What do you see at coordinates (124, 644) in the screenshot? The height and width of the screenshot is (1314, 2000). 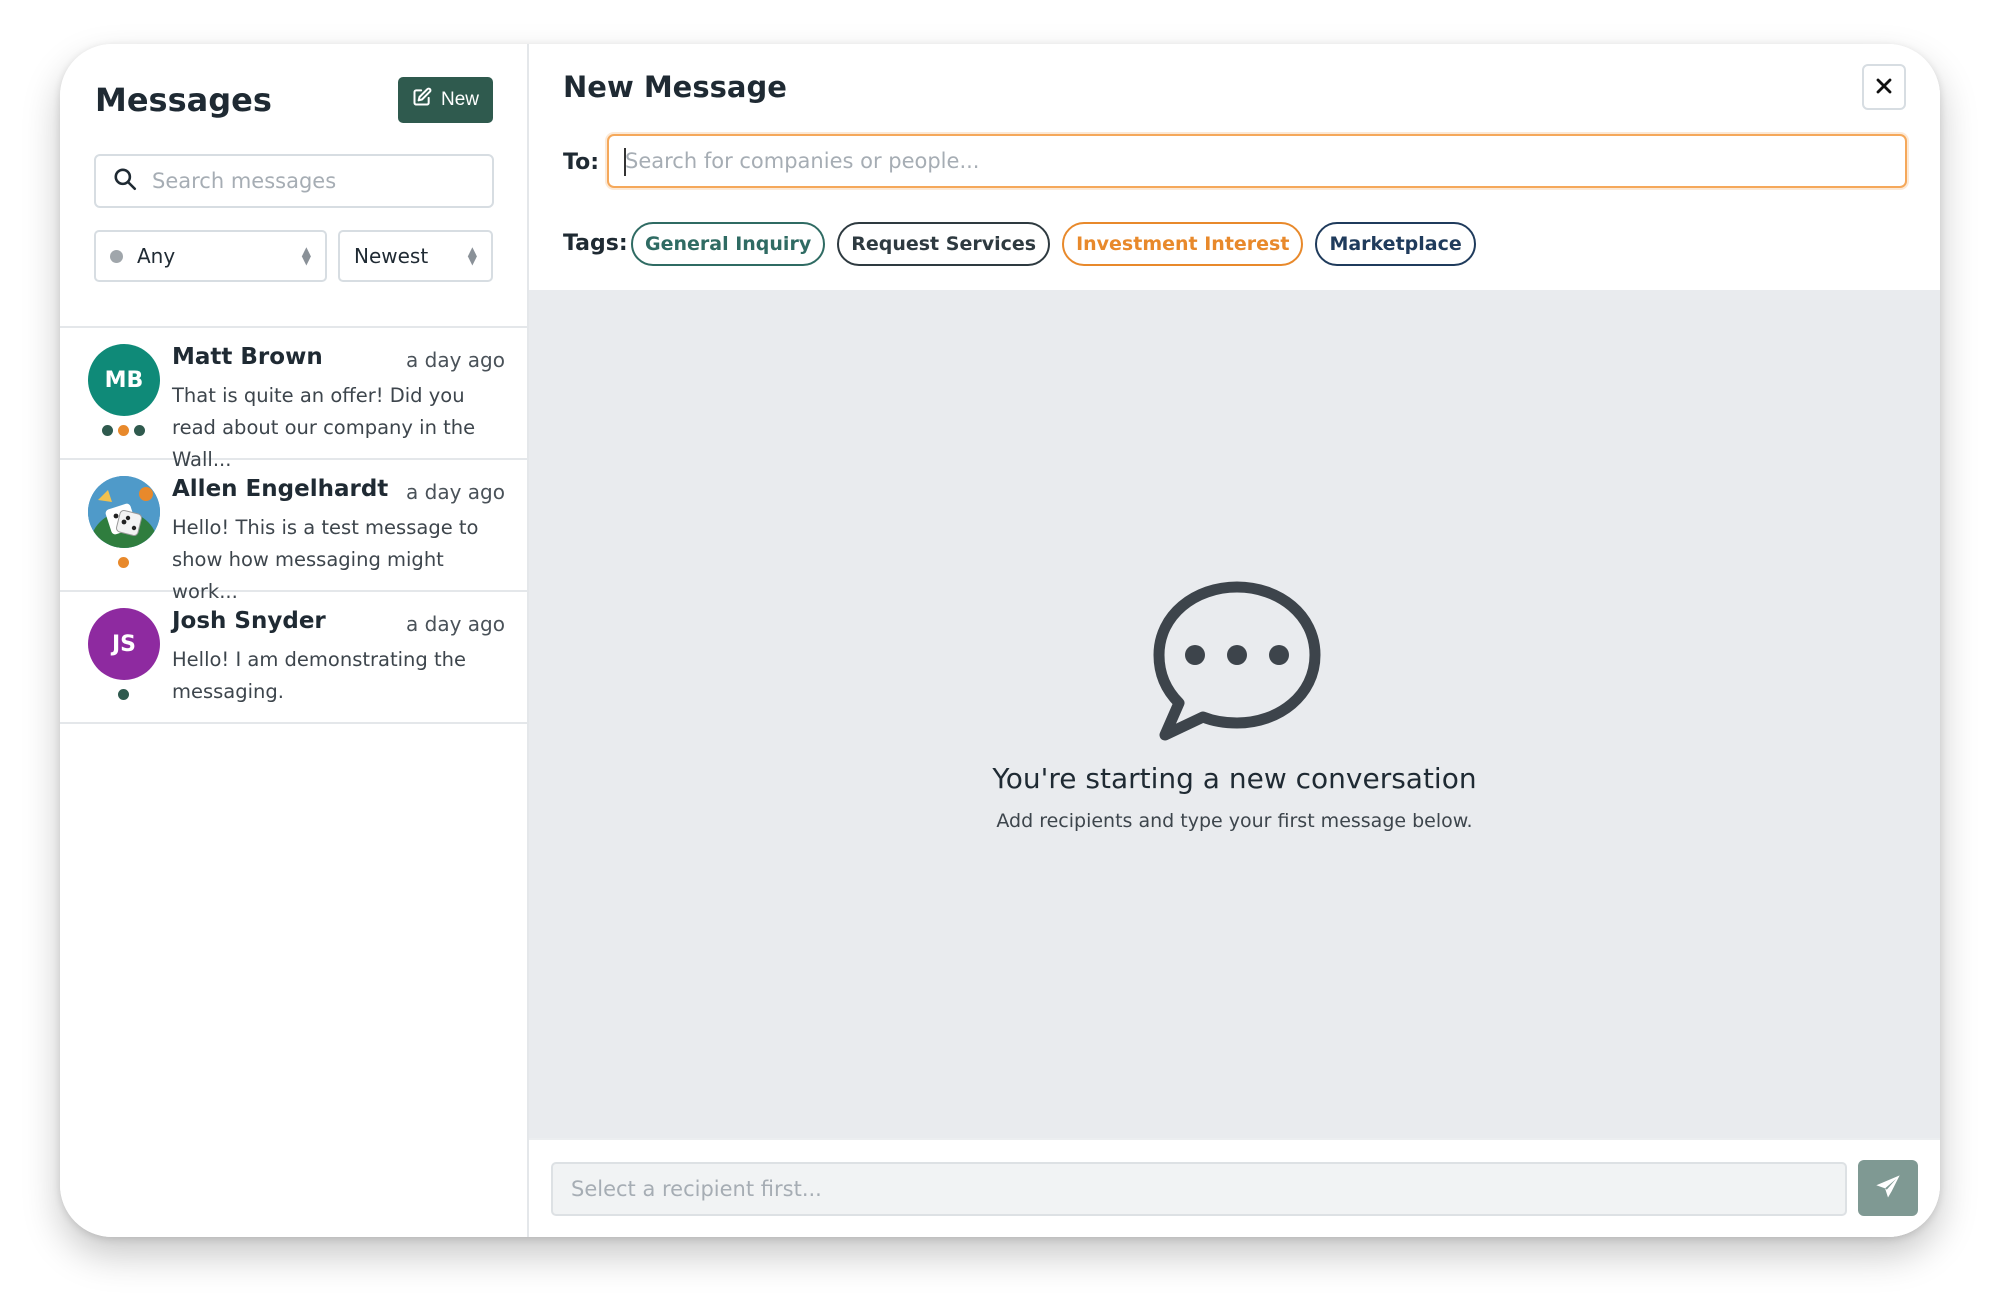 I see `avatar: JS` at bounding box center [124, 644].